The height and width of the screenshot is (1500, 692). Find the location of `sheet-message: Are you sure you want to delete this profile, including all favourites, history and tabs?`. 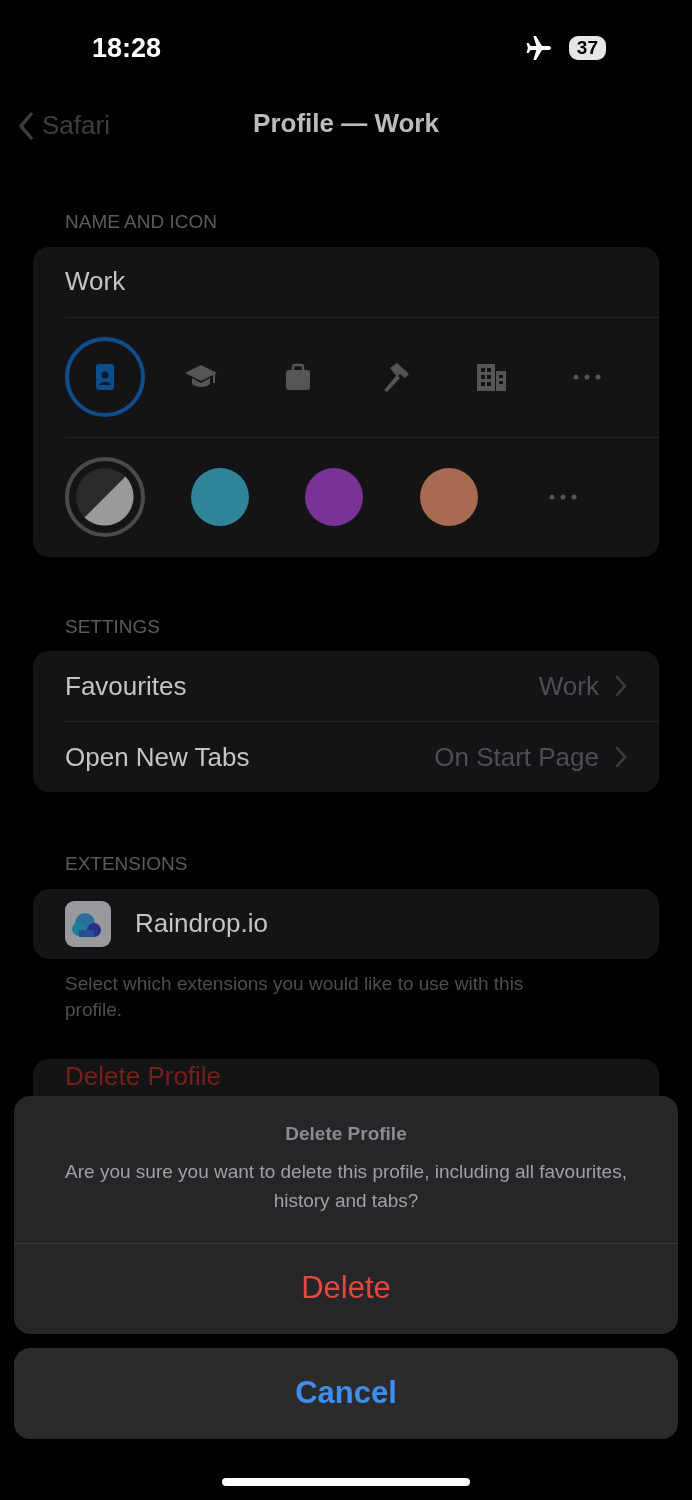

sheet-message: Are you sure you want to delete this profile, including all favourites, history and tabs? is located at coordinates (346, 1186).